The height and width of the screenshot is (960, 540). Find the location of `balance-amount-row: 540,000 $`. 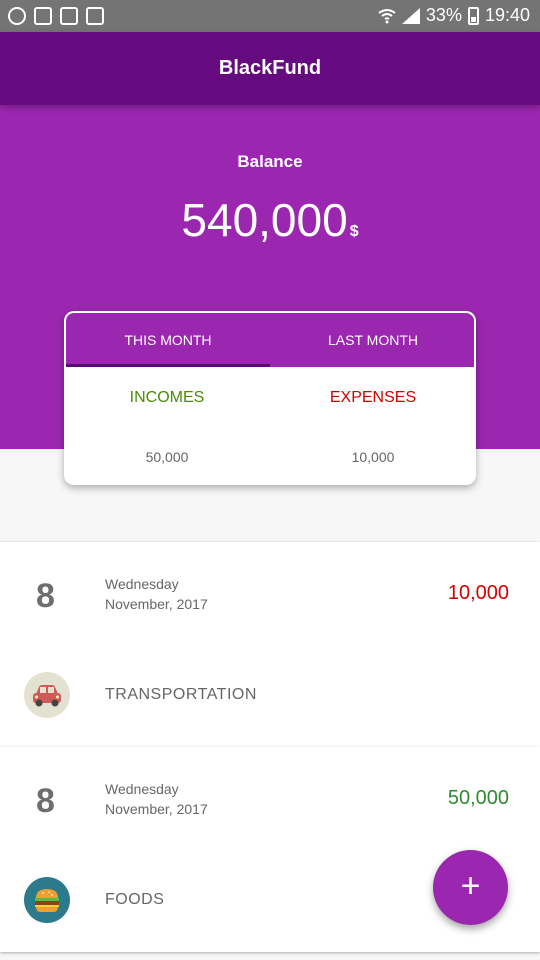

balance-amount-row: 540,000 $ is located at coordinates (270, 220).